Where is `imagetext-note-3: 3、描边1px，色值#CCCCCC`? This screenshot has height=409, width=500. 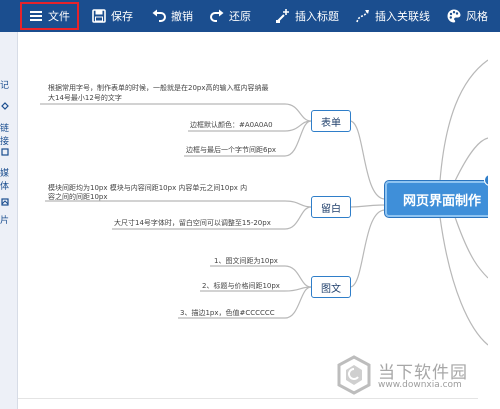 imagetext-note-3: 3、描边1px，色值#CCCCCC is located at coordinates (227, 313).